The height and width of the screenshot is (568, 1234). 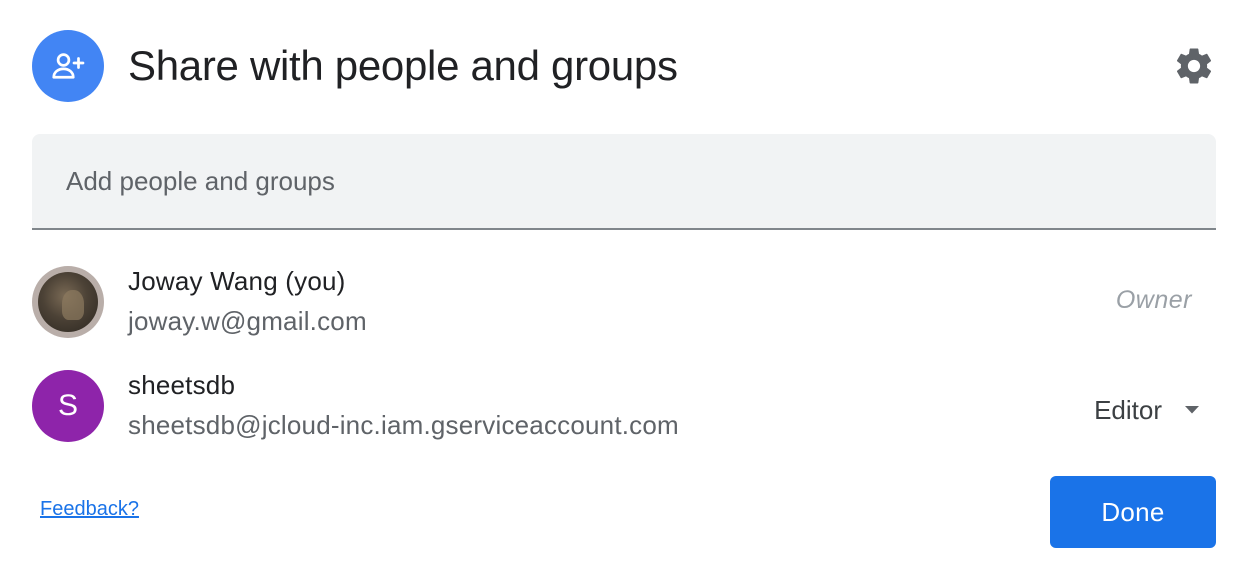 What do you see at coordinates (68, 66) in the screenshot?
I see `person-add-icon` at bounding box center [68, 66].